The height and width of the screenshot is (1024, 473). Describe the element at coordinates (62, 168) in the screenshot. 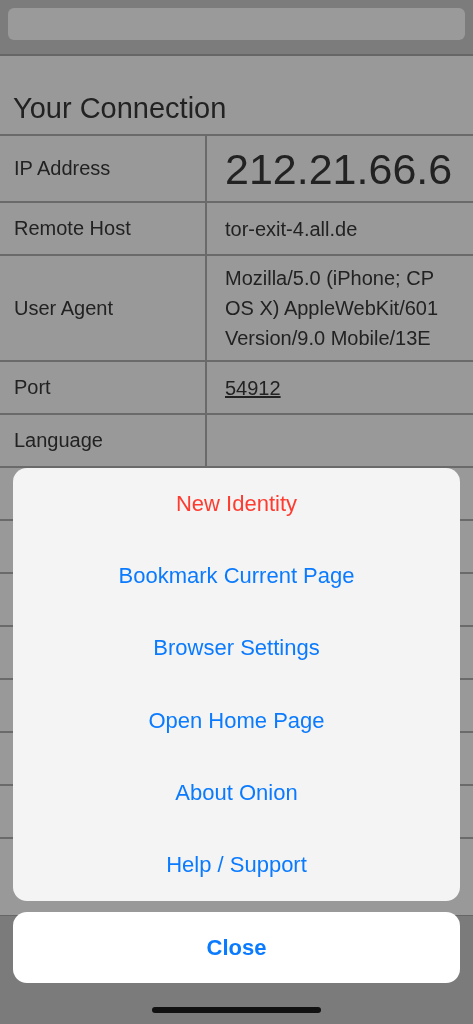

I see `row-label: IP Address` at that location.